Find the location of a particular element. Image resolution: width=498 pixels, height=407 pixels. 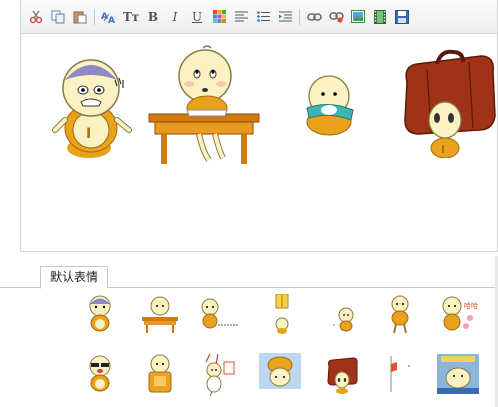

toolbar: AA Tт B I U is located at coordinates (259, 17).